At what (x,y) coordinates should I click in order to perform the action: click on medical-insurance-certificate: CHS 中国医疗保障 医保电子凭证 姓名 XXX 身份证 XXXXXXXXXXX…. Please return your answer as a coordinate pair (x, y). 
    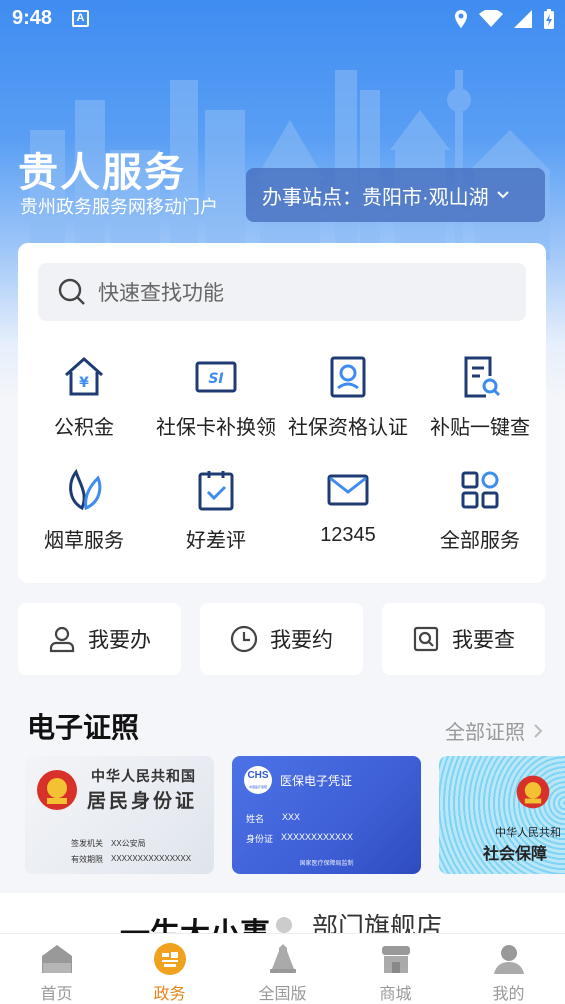
    Looking at the image, I should click on (326, 815).